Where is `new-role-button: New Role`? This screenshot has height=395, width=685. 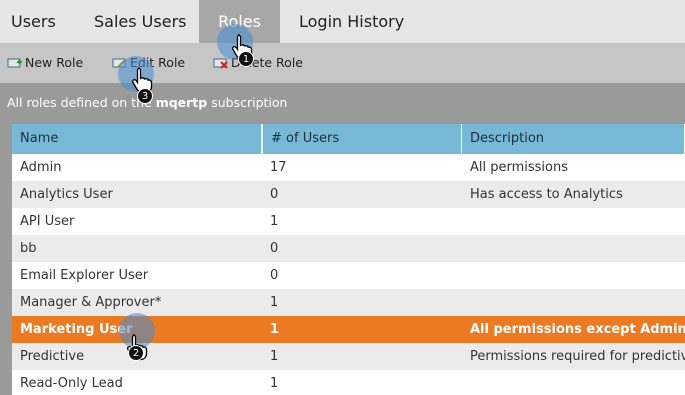 new-role-button: New Role is located at coordinates (52, 63).